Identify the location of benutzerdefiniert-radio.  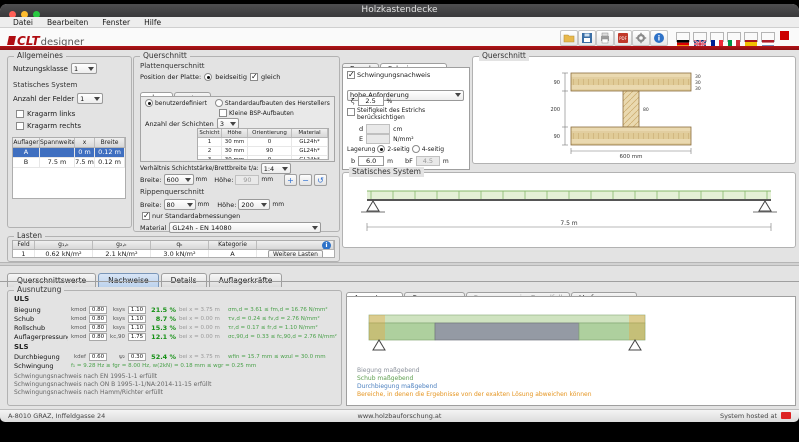
(149, 103).